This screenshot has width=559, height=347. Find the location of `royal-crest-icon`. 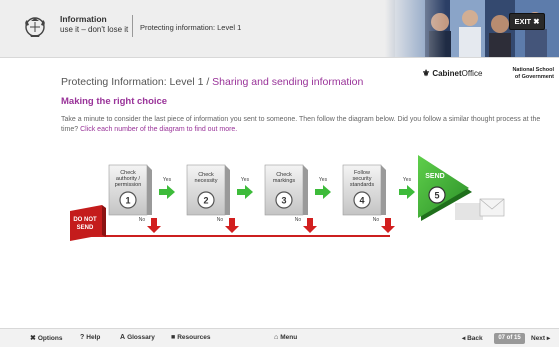

royal-crest-icon is located at coordinates (35, 27).